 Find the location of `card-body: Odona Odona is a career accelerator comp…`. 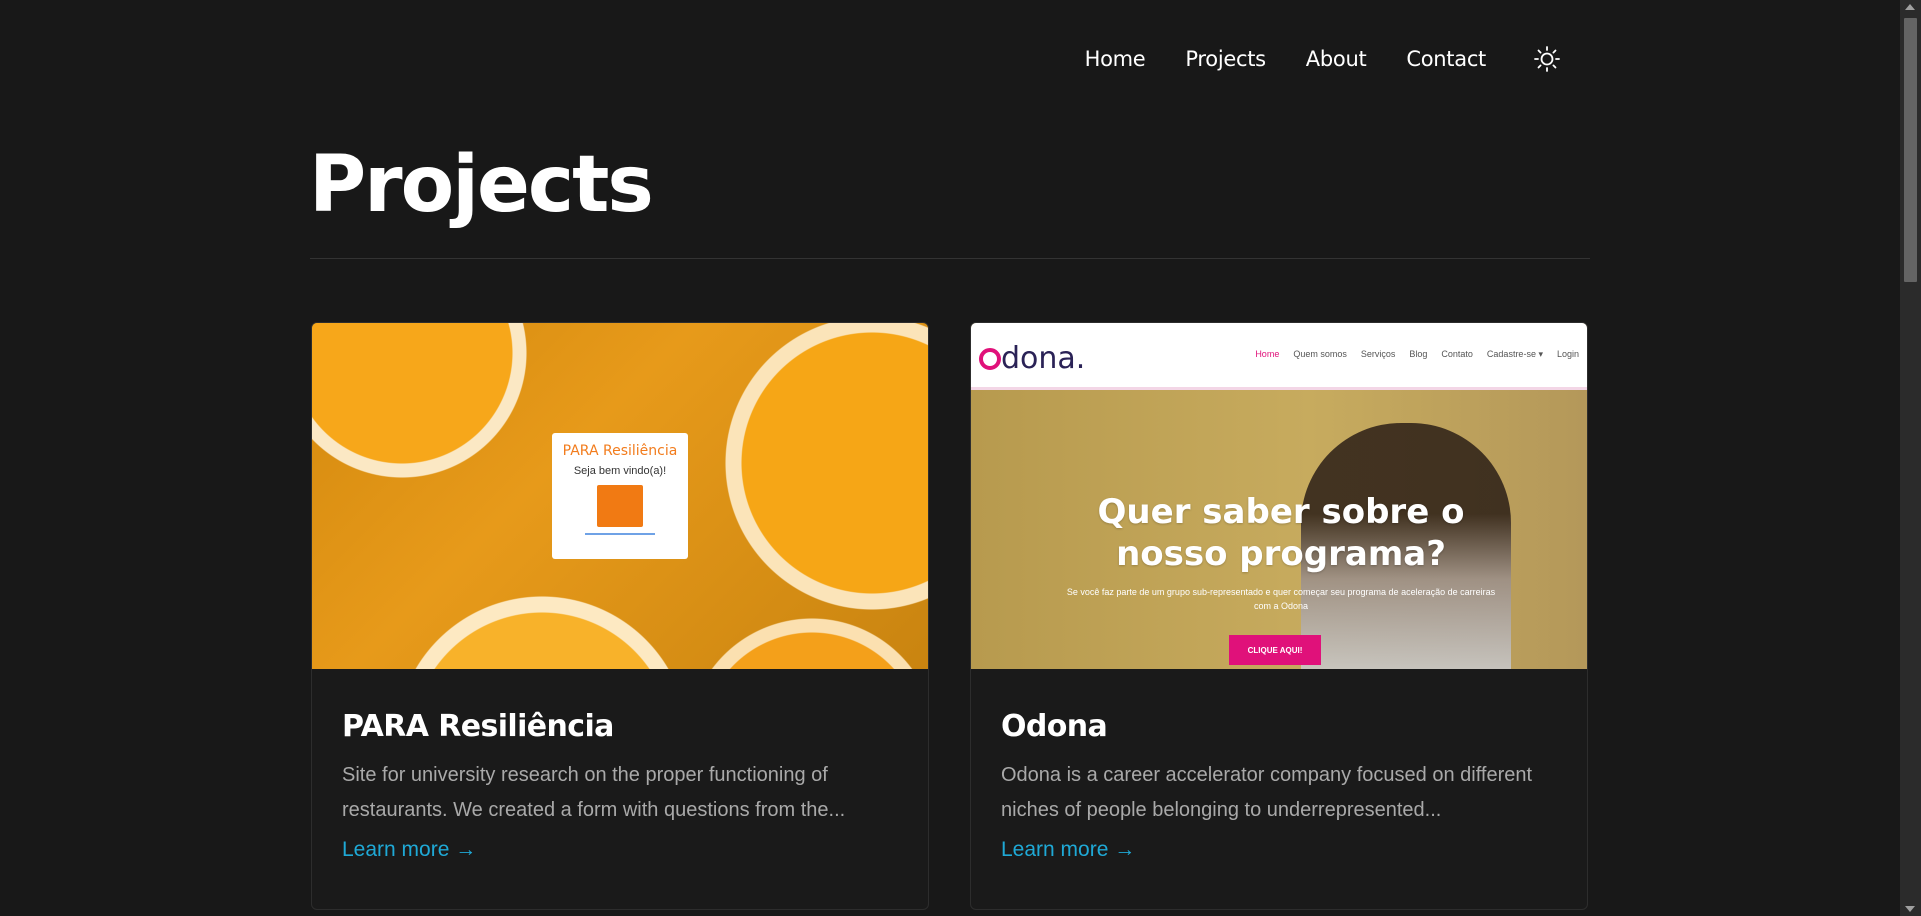

card-body: Odona Odona is a career accelerator comp… is located at coordinates (1279, 785).